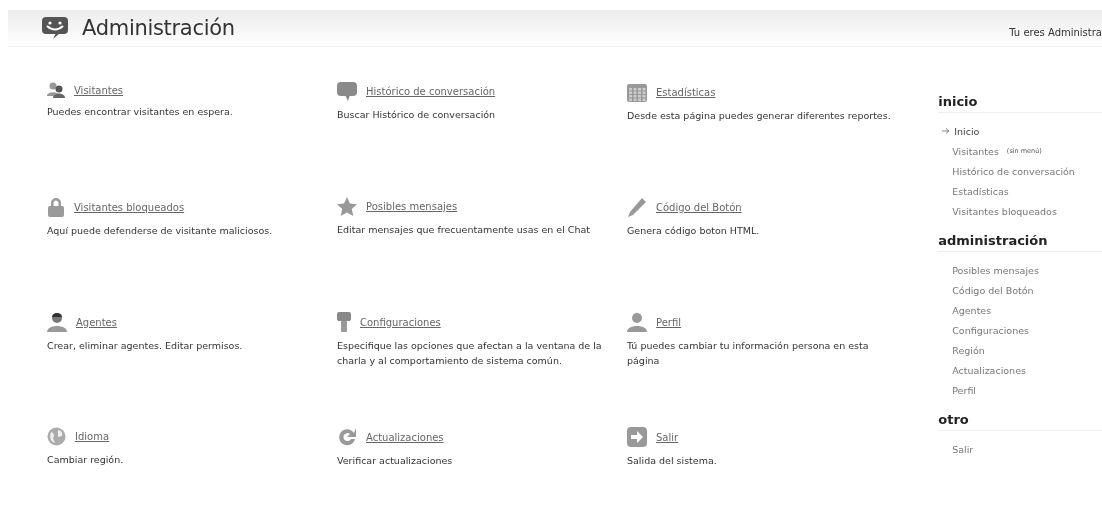 The width and height of the screenshot is (1102, 529). I want to click on section-link: Agentes, so click(96, 322).